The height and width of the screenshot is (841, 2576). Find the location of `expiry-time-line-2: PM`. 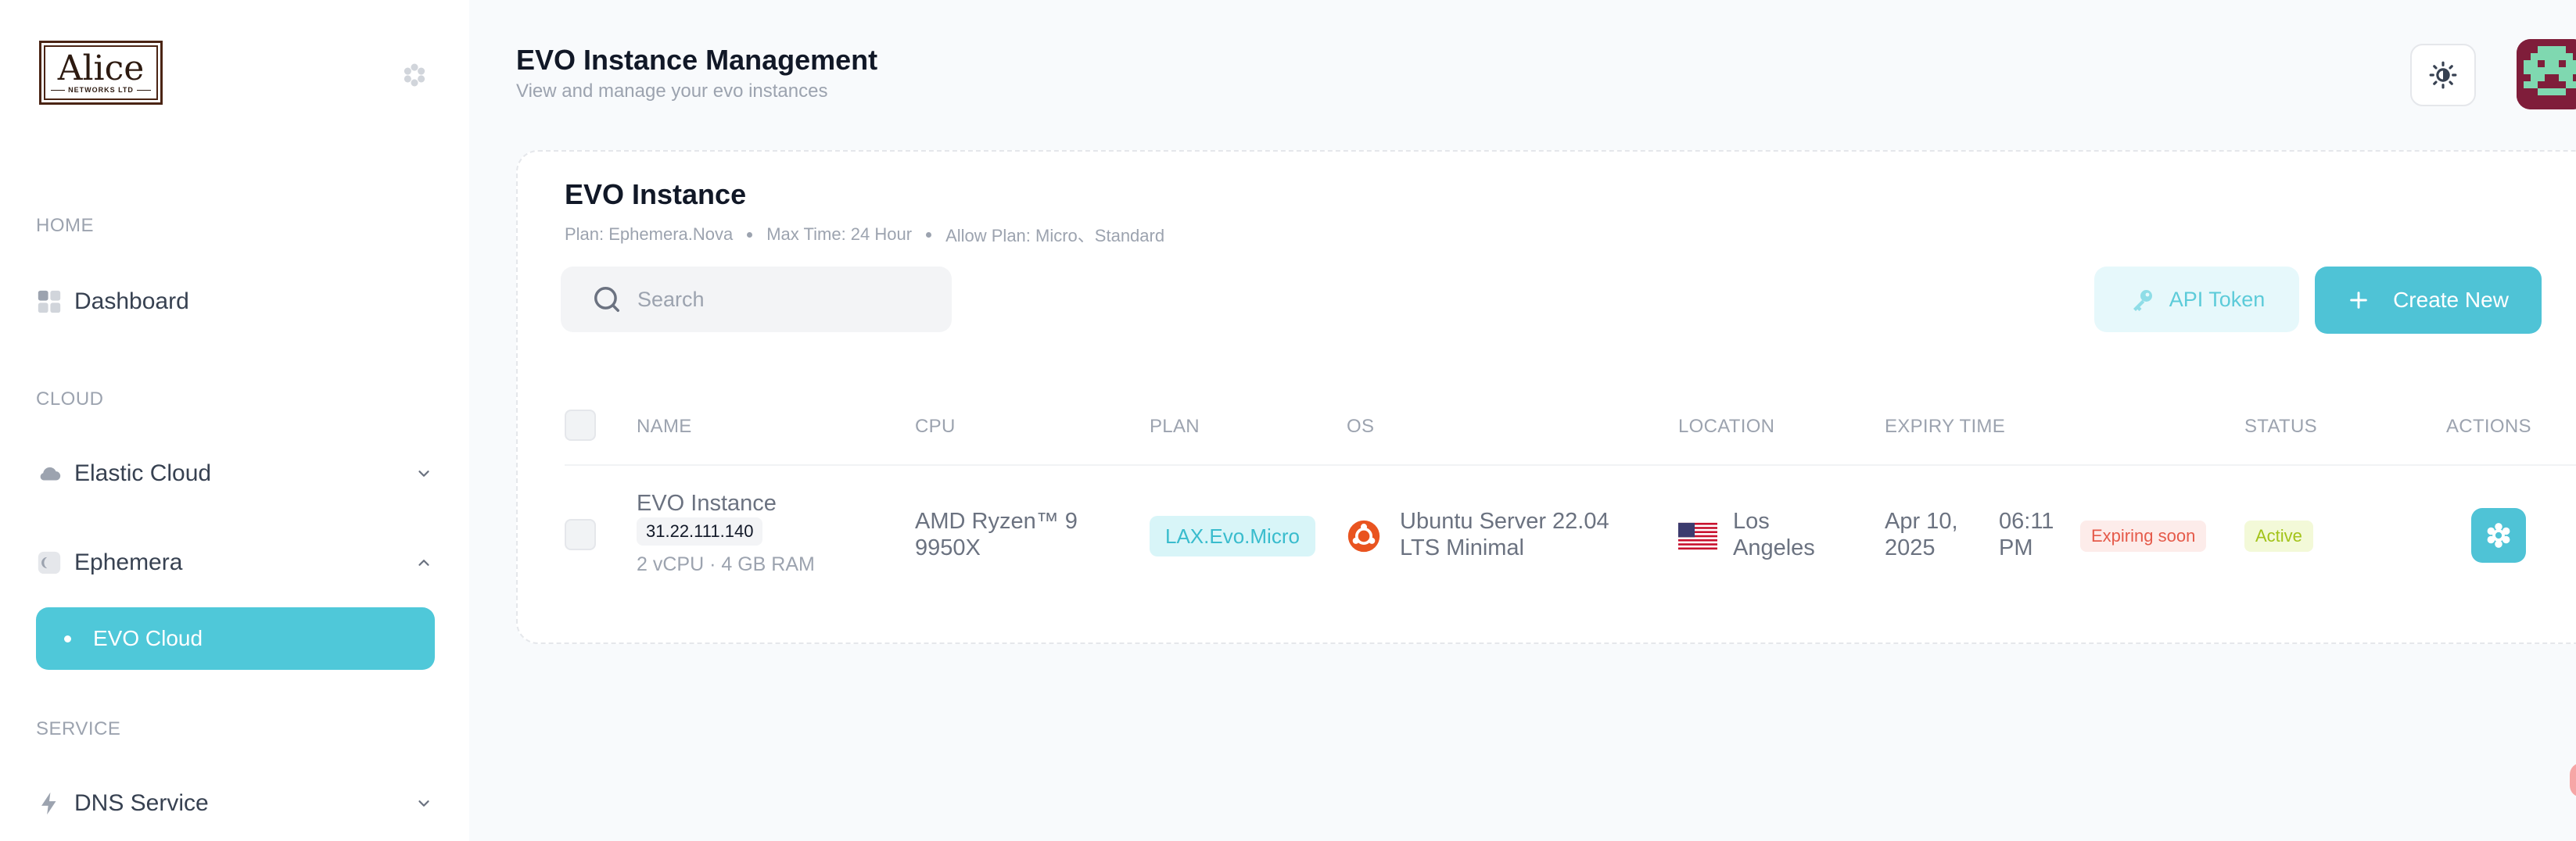

expiry-time-line-2: PM is located at coordinates (2016, 548).